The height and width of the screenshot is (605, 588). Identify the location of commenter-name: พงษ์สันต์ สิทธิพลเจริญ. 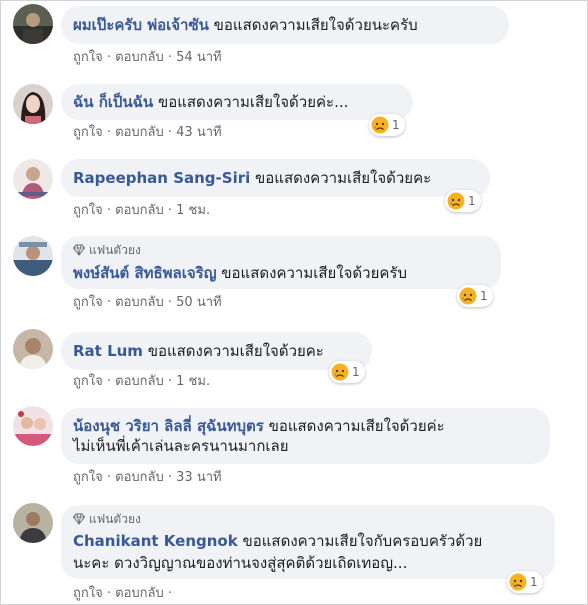
(145, 273).